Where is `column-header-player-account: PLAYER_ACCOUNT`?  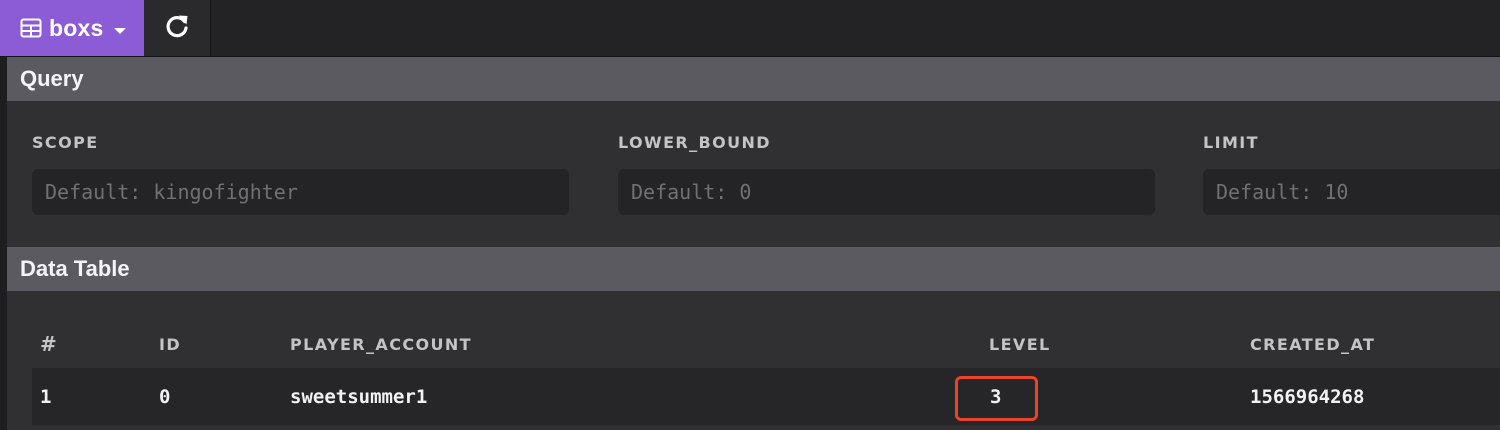 column-header-player-account: PLAYER_ACCOUNT is located at coordinates (381, 344).